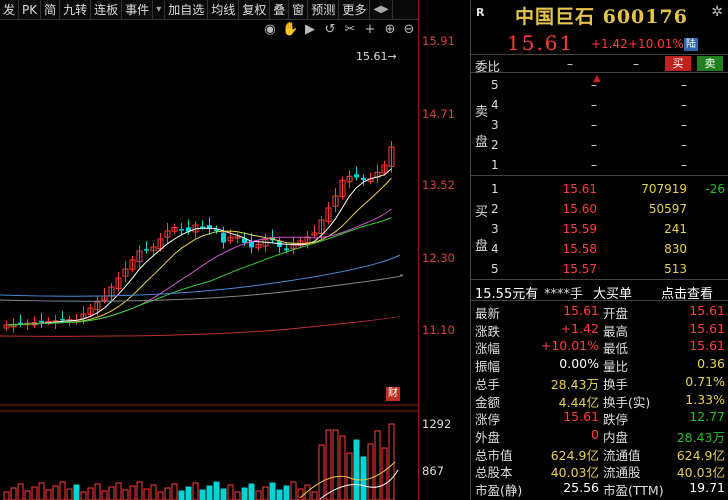 The image size is (728, 500). What do you see at coordinates (616, 420) in the screenshot?
I see `stat-label: 跌停` at bounding box center [616, 420].